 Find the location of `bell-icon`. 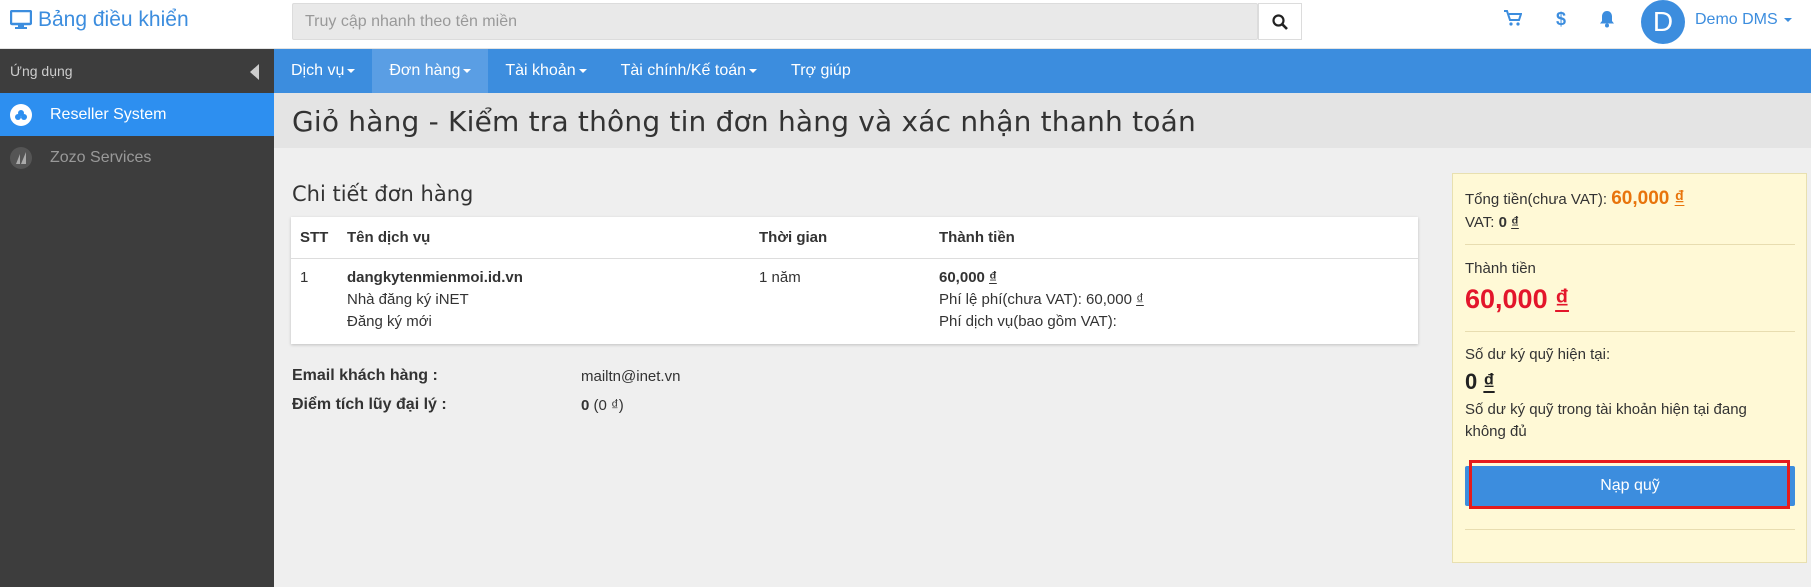

bell-icon is located at coordinates (1607, 21).